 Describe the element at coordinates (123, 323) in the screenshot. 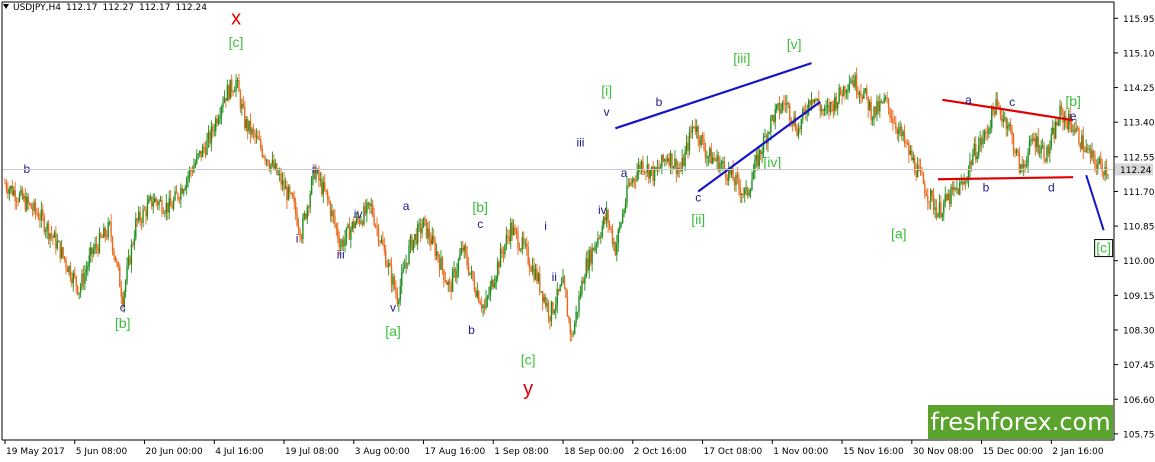

I see `wave-label: [b]` at that location.